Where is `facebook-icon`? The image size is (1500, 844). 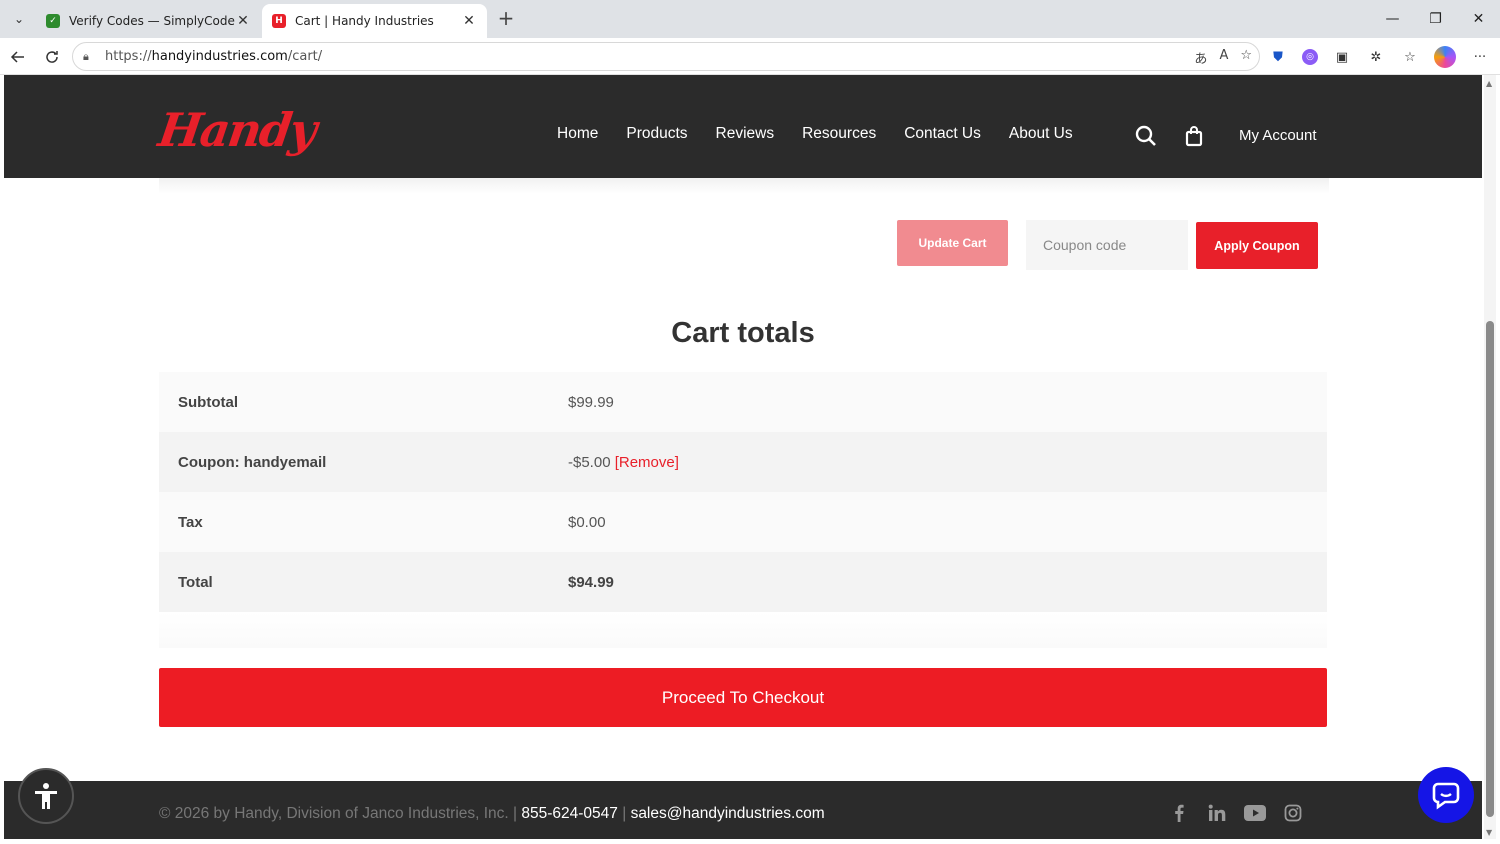 facebook-icon is located at coordinates (1179, 813).